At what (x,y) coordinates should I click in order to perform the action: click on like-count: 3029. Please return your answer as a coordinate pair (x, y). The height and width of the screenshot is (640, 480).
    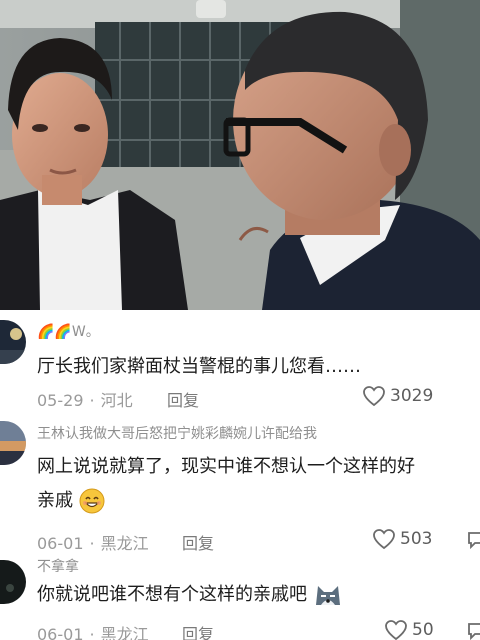
    Looking at the image, I should click on (412, 396).